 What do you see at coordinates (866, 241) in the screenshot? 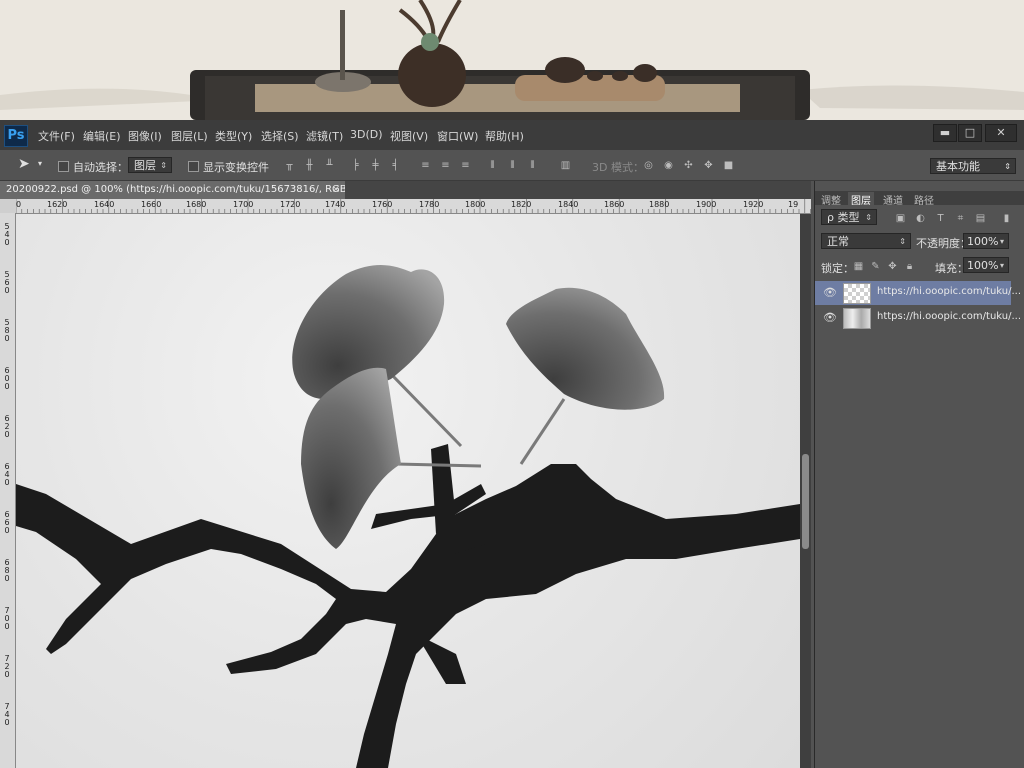
I see `blend-mode-dropdown: 正常 ⇕` at bounding box center [866, 241].